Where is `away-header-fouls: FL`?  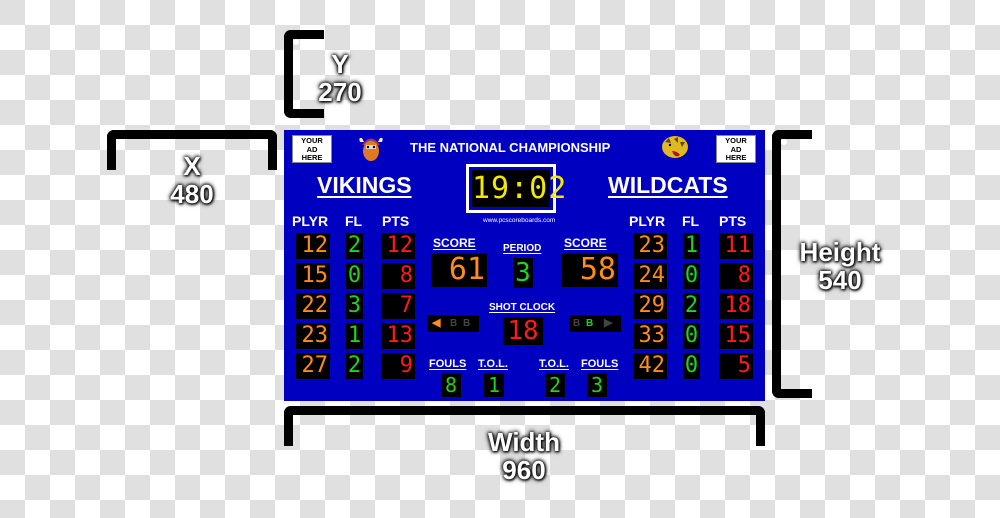
away-header-fouls: FL is located at coordinates (691, 221).